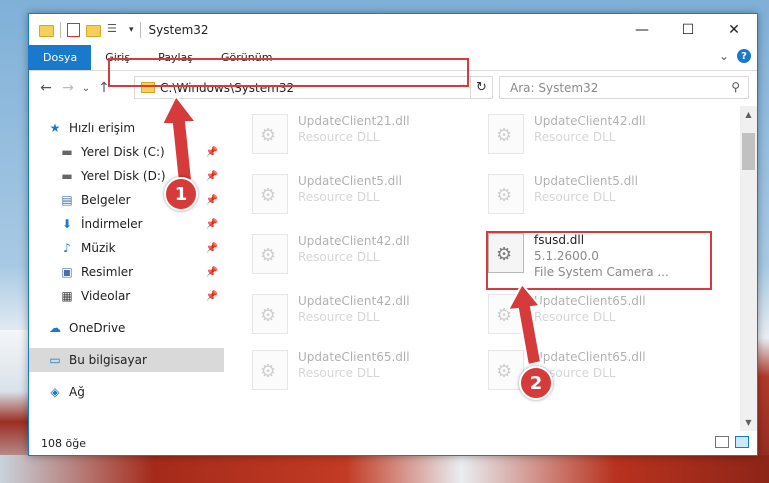 The height and width of the screenshot is (483, 769). What do you see at coordinates (123, 176) in the screenshot?
I see `sidebar-item-label: Yerel Disk (D:)` at bounding box center [123, 176].